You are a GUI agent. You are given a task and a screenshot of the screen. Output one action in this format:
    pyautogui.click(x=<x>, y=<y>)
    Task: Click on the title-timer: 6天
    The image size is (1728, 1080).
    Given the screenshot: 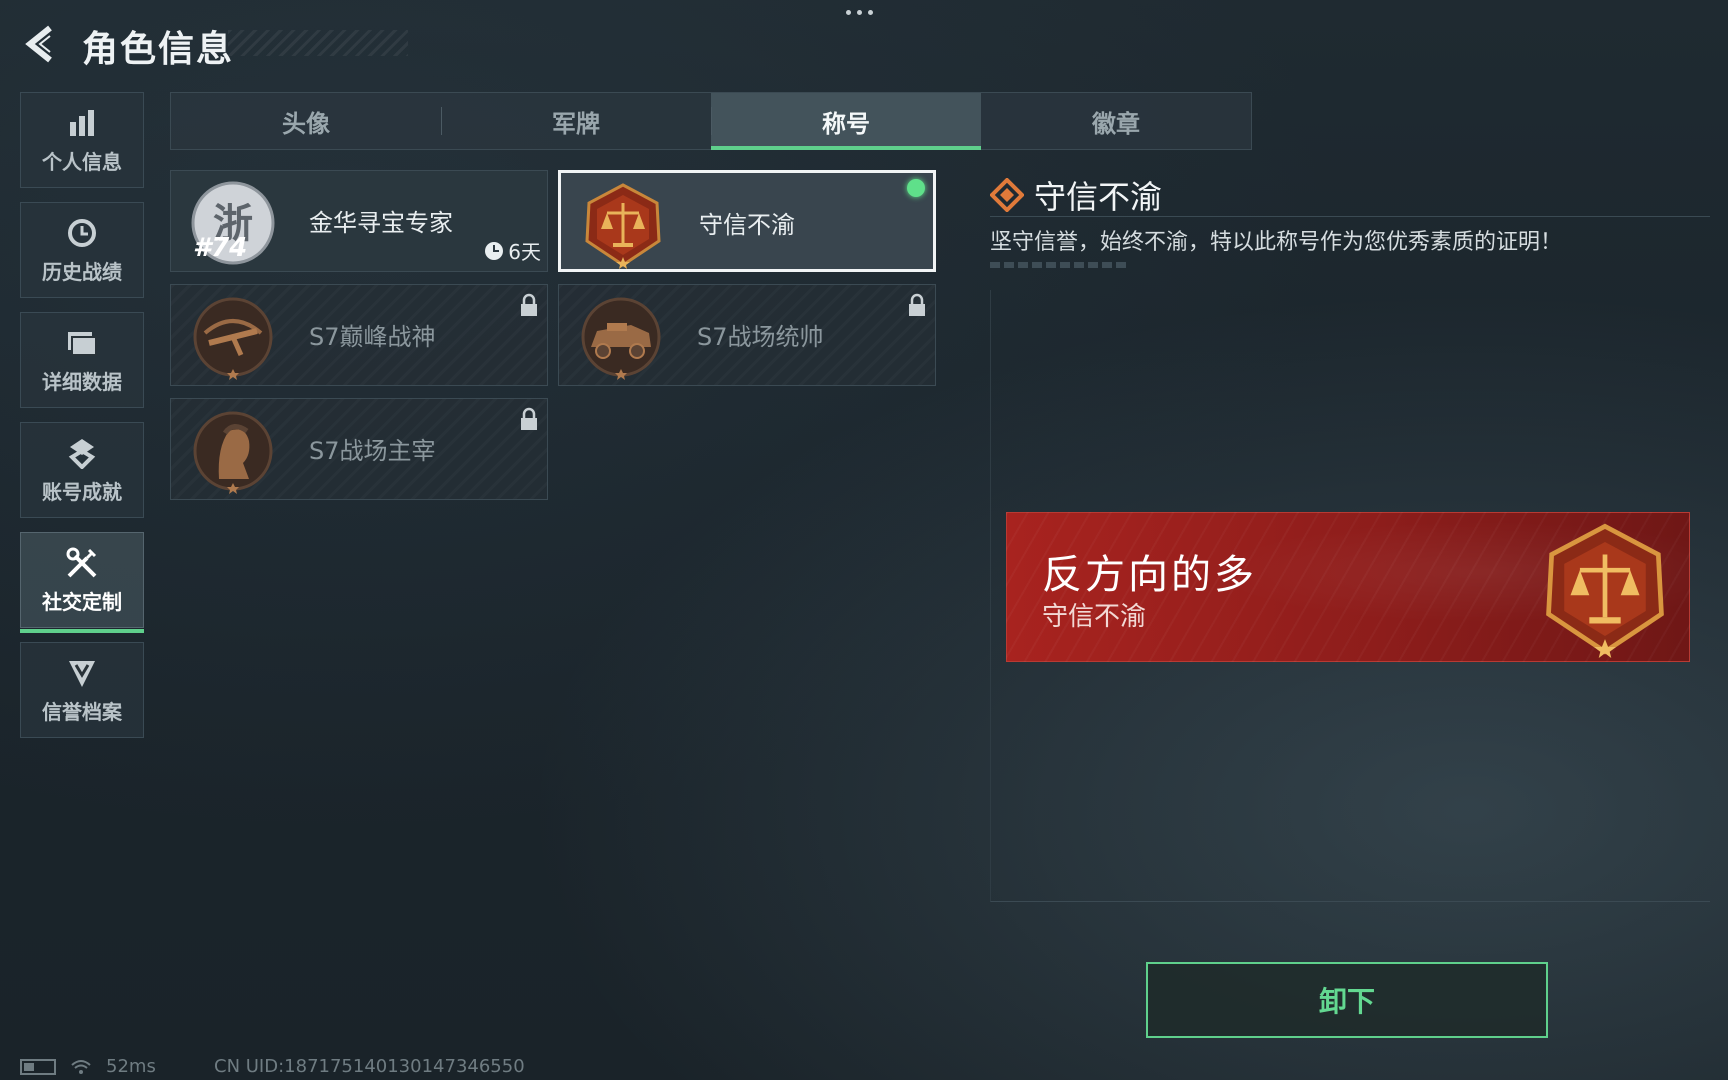 What is the action you would take?
    pyautogui.click(x=512, y=250)
    